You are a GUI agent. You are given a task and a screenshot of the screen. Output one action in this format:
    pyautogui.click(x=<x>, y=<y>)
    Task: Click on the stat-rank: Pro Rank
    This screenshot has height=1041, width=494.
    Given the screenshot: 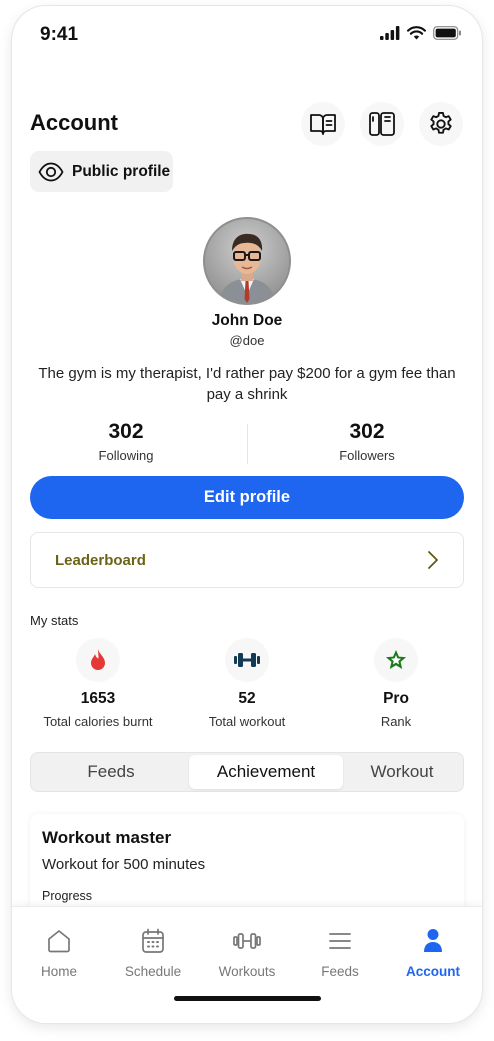 What is the action you would take?
    pyautogui.click(x=396, y=683)
    